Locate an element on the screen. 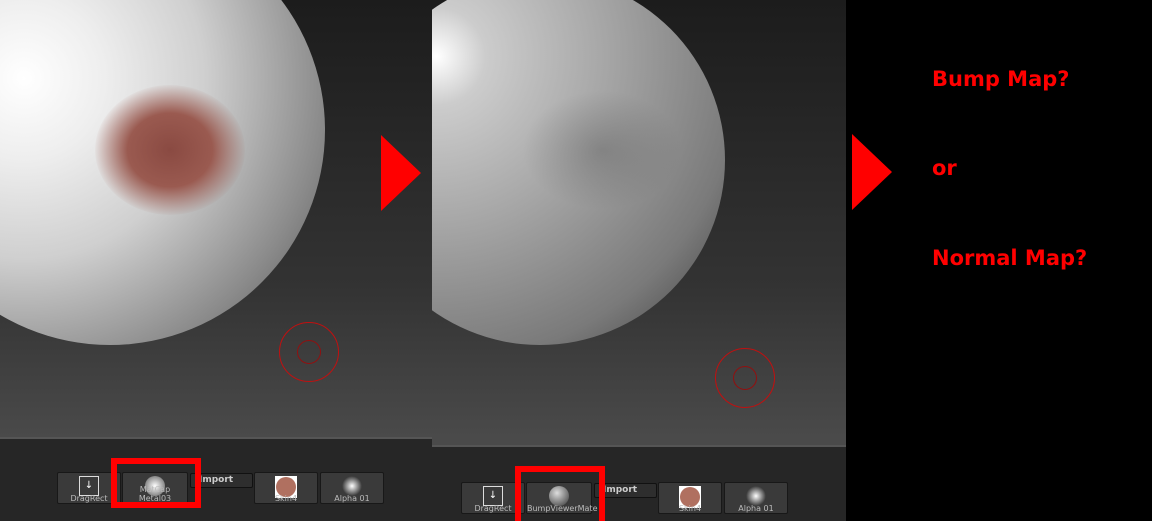 The height and width of the screenshot is (521, 1152). bump-texture-area is located at coordinates (602, 150).